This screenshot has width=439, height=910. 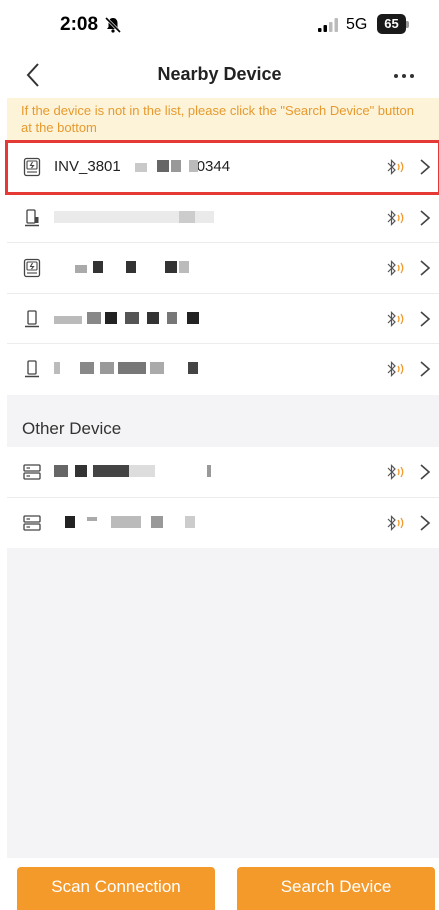 What do you see at coordinates (357, 24) in the screenshot?
I see `network-label: 5G` at bounding box center [357, 24].